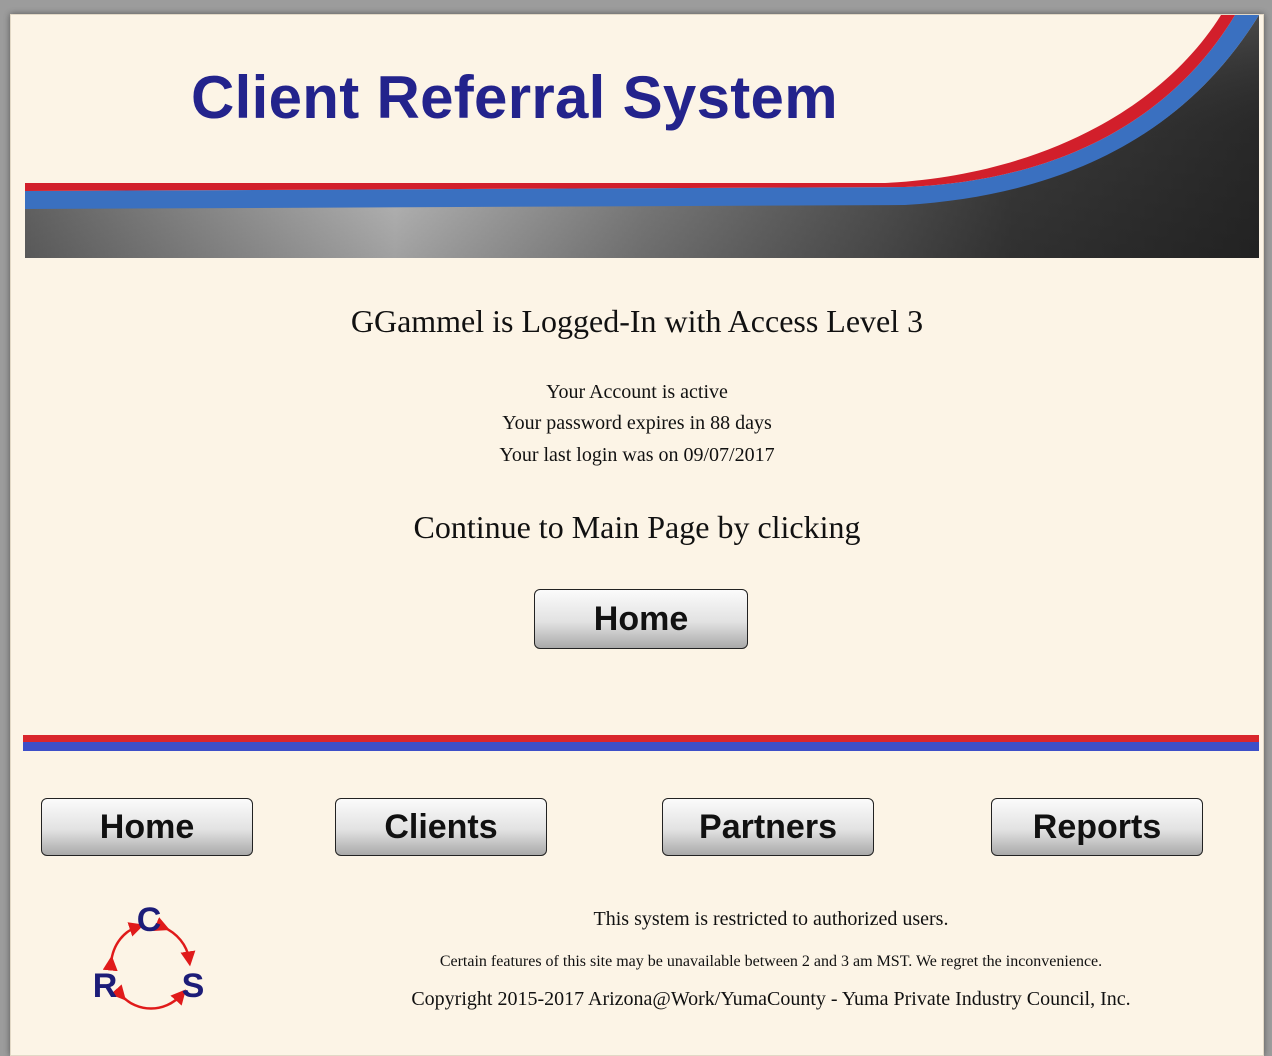 The height and width of the screenshot is (1056, 1272). What do you see at coordinates (149, 920) in the screenshot?
I see `logo-letter-c: C` at bounding box center [149, 920].